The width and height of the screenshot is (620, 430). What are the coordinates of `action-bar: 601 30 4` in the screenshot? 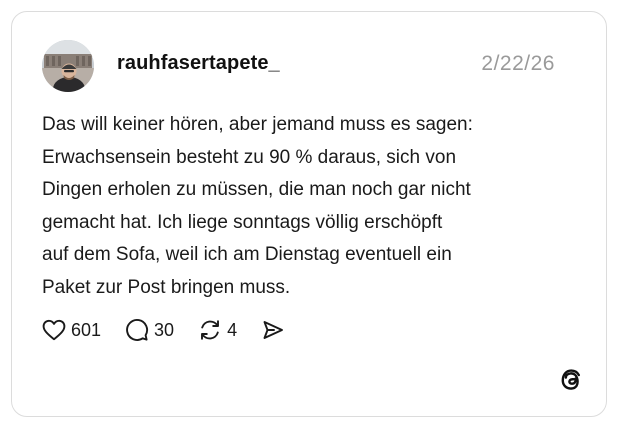 It's located at (175, 330).